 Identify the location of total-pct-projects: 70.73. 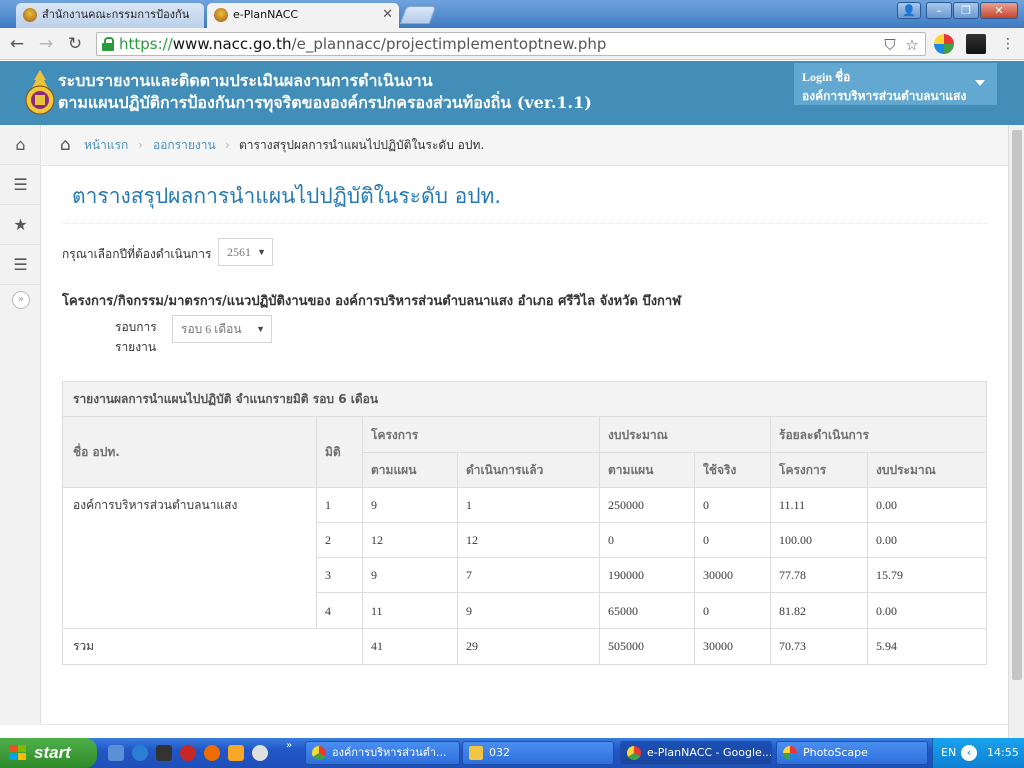
(819, 646).